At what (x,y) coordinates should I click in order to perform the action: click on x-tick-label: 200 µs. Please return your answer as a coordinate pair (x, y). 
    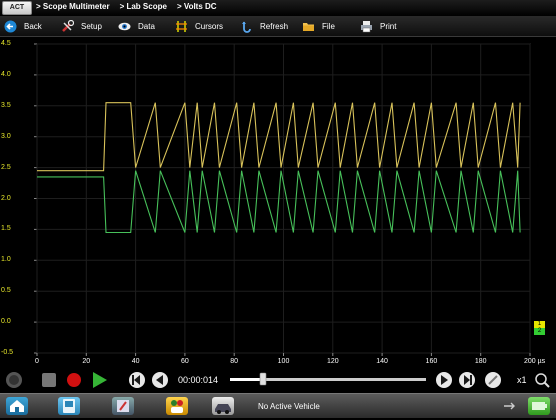
    Looking at the image, I should click on (535, 361).